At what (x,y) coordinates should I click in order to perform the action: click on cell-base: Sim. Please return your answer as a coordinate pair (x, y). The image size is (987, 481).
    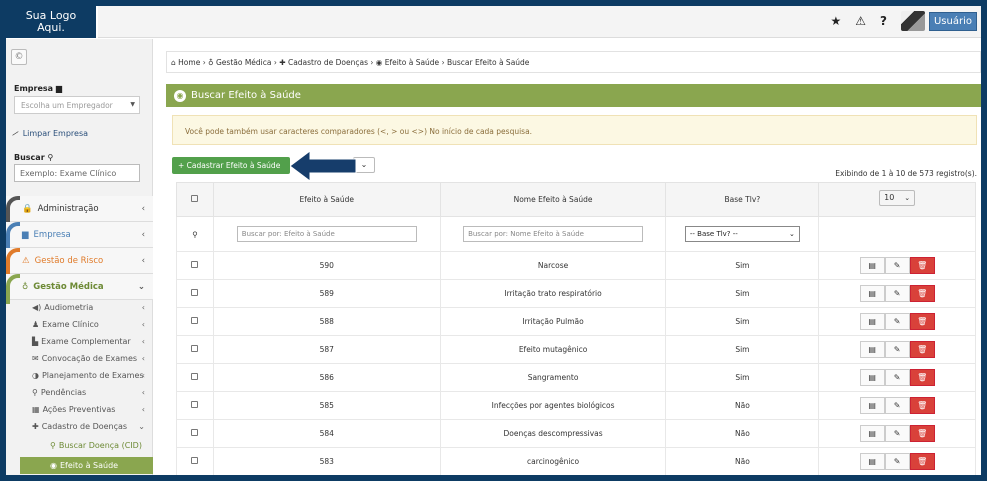
    Looking at the image, I should click on (742, 349).